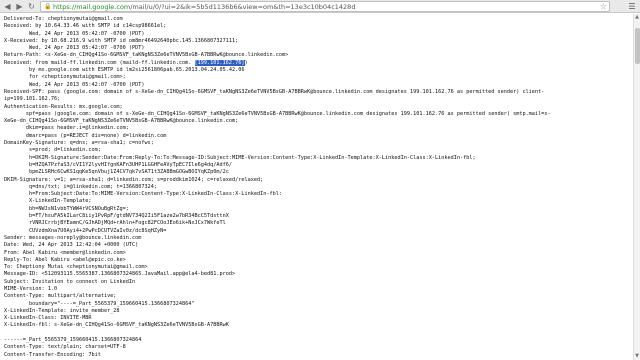 The width and height of the screenshot is (640, 360). What do you see at coordinates (62, 310) in the screenshot?
I see `header-line-text: X-LinkedIn-Template: invite_member_28` at bounding box center [62, 310].